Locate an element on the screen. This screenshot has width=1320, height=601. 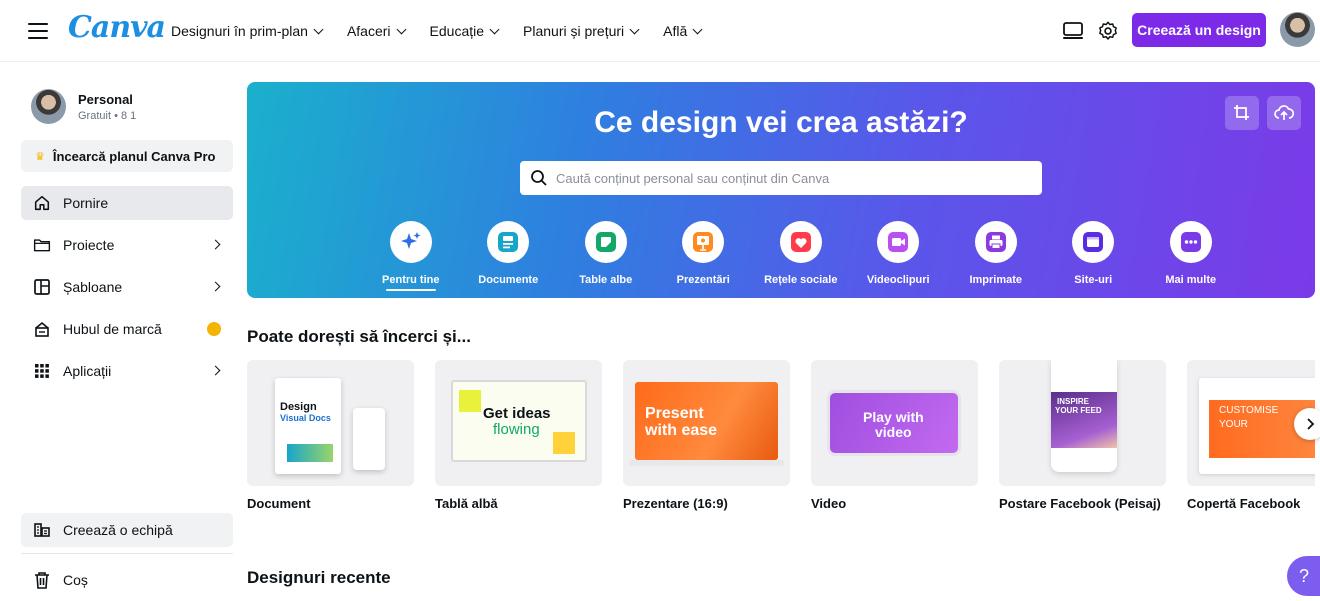
category-social-media: Rețele sociale is located at coordinates (801, 253).